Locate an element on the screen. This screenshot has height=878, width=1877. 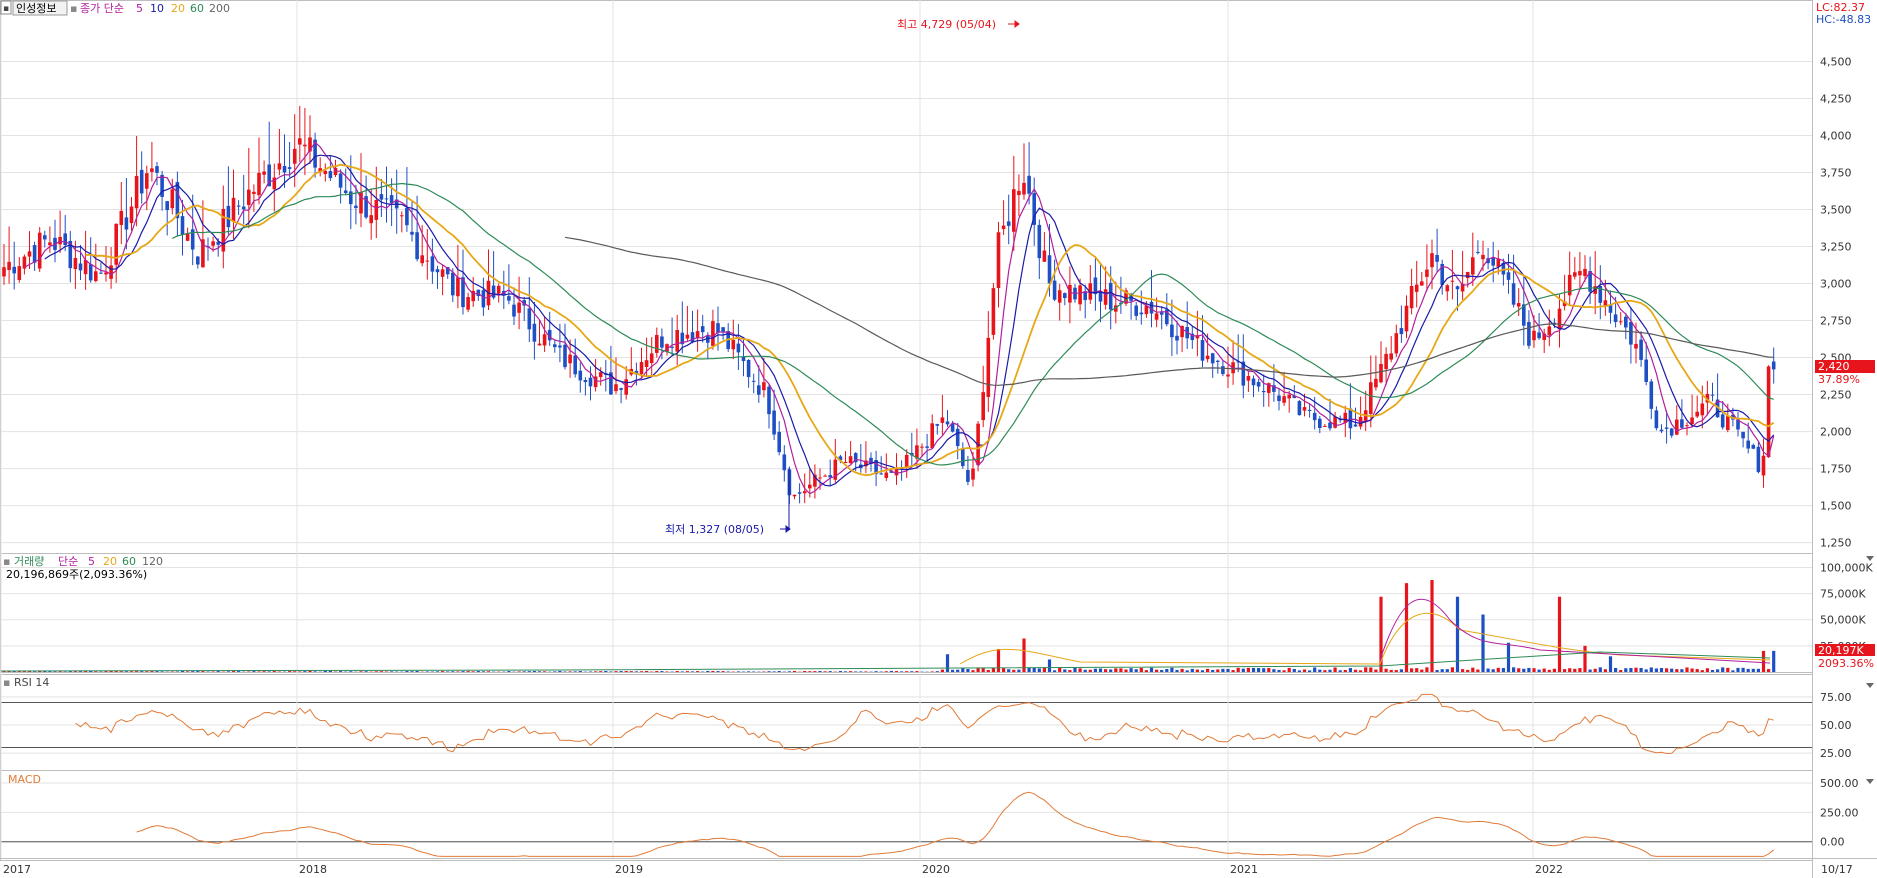
volume-panel-toggle-icon is located at coordinates (1870, 558).